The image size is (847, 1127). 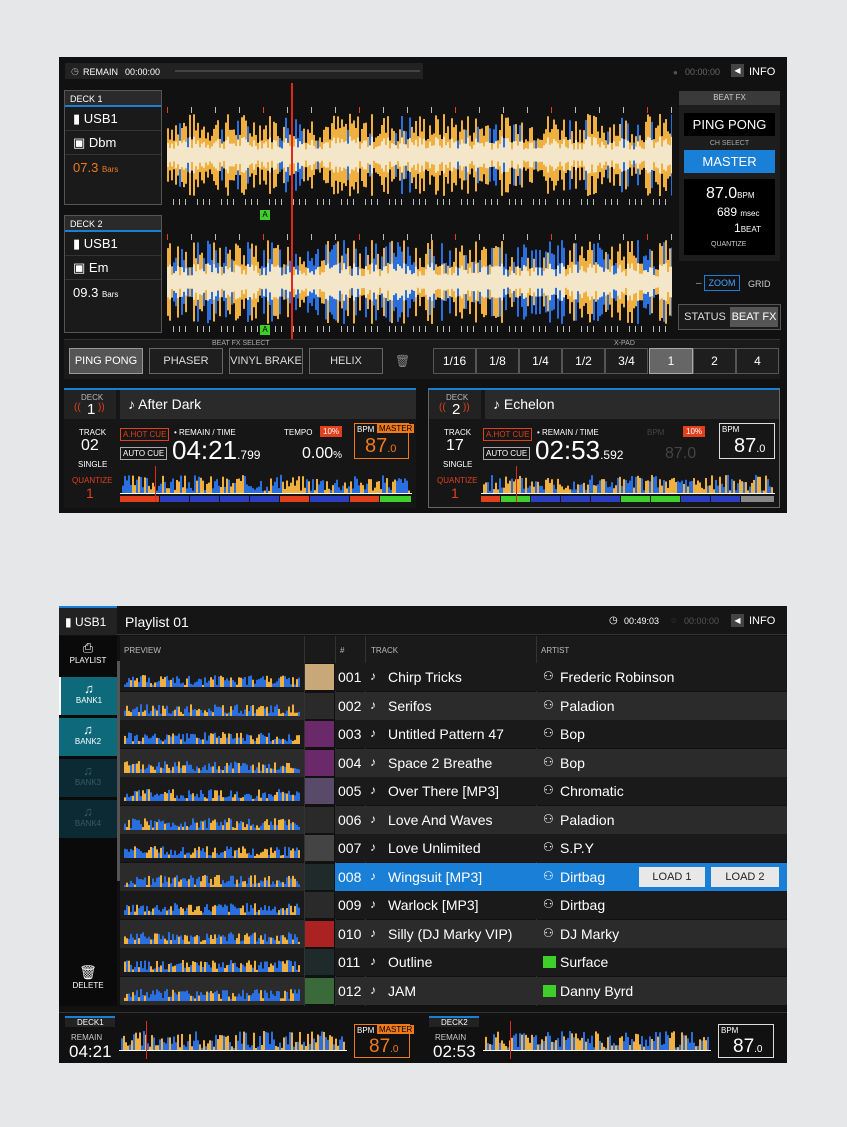 What do you see at coordinates (453, 962) in the screenshot?
I see `table-row: 011 ♪ Outline Surface` at bounding box center [453, 962].